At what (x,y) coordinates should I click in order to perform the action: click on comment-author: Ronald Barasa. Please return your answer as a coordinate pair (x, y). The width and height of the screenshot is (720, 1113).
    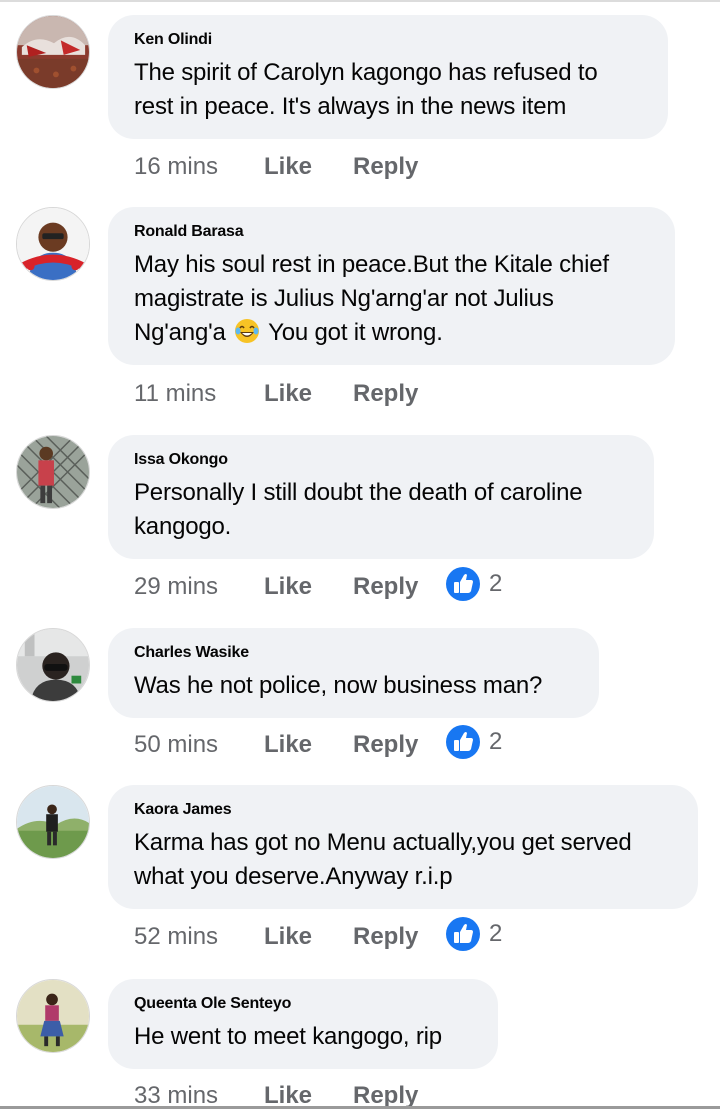
    Looking at the image, I should click on (390, 232).